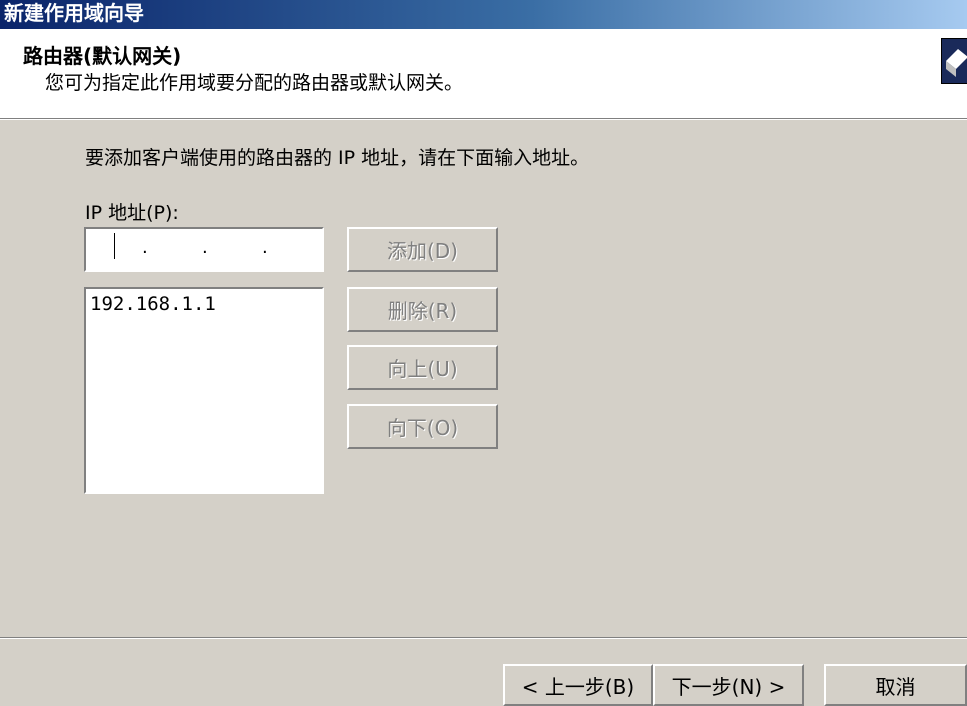  I want to click on instruction-text: 要添加客户端使用的路由器的 IP 地址，请在下面输入地址。, so click(337, 158).